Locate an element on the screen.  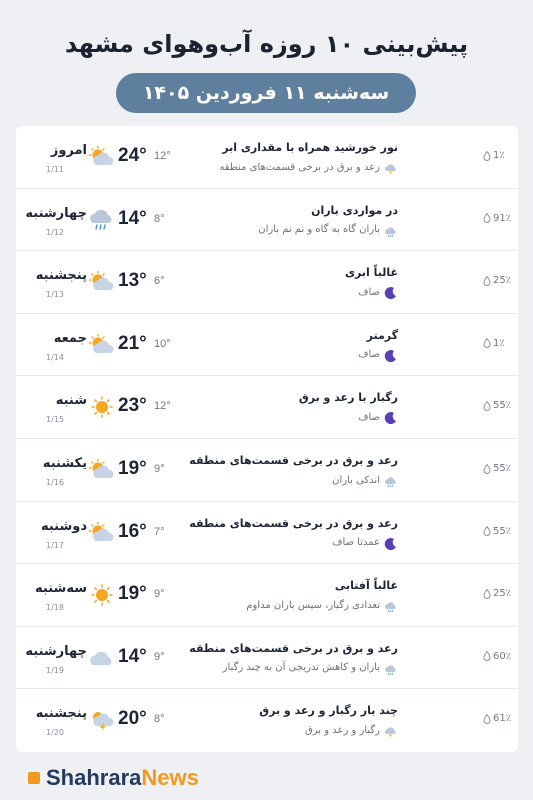
day-date: 1/12 is located at coordinates (55, 232).